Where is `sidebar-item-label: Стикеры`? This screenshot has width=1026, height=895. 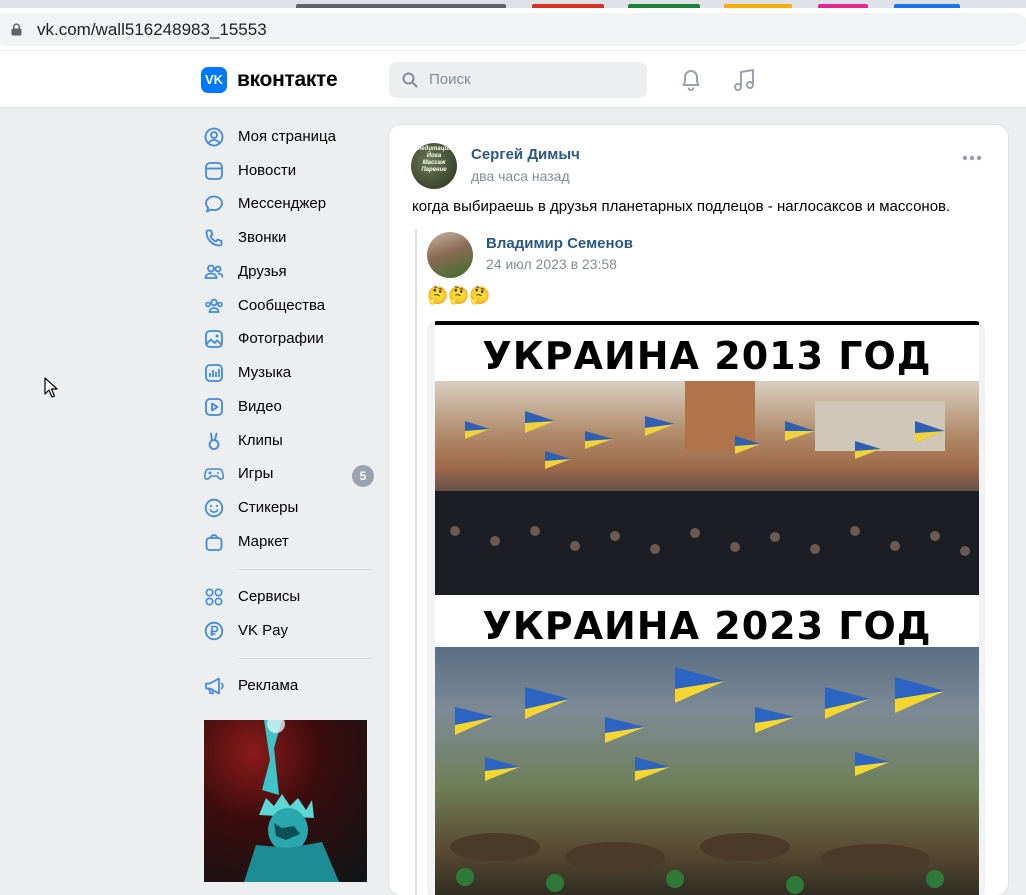
sidebar-item-label: Стикеры is located at coordinates (268, 507).